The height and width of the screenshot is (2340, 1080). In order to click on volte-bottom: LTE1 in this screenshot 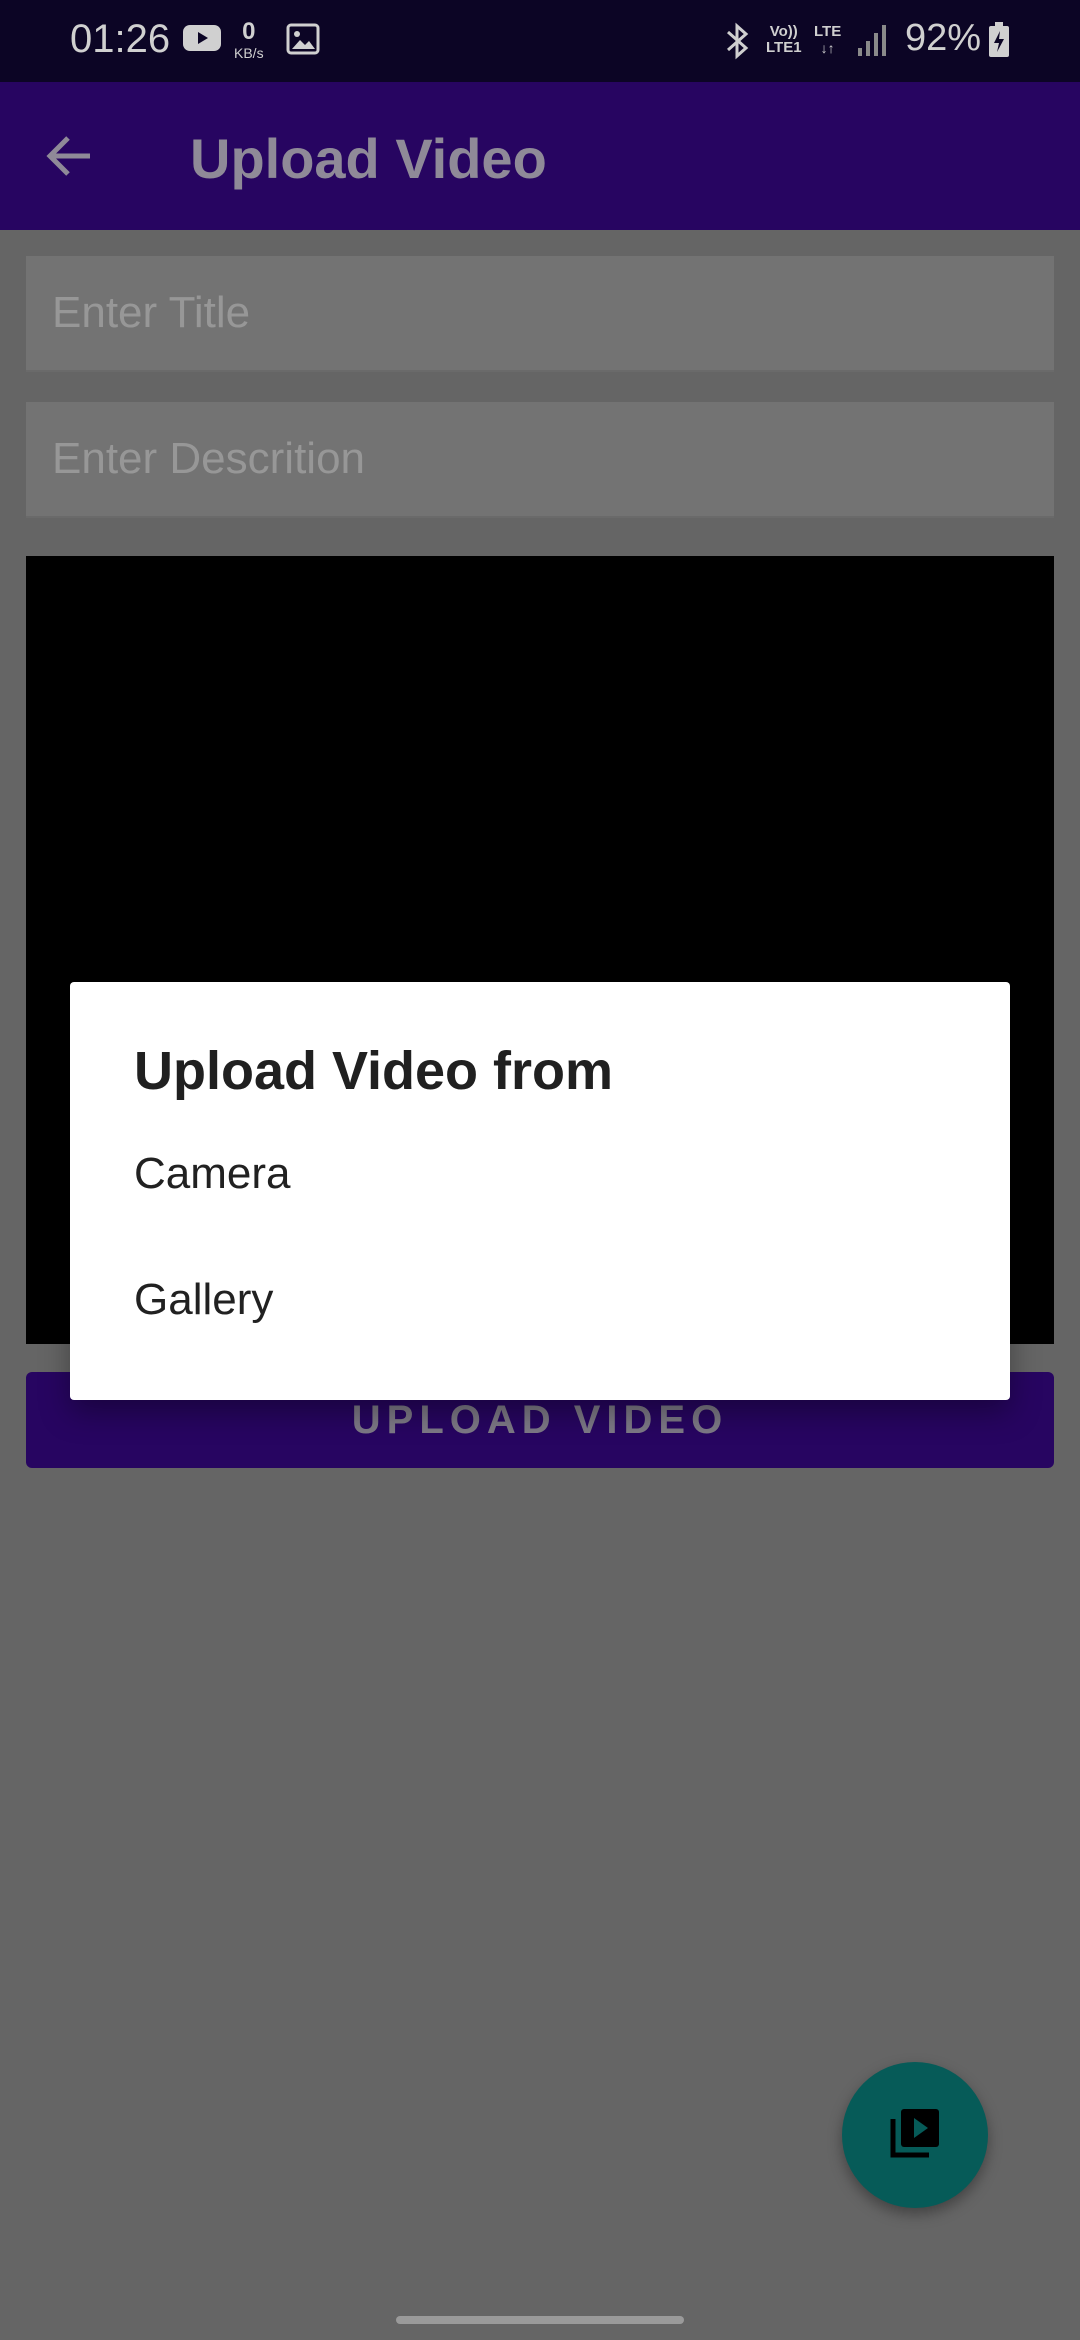, I will do `click(784, 47)`.